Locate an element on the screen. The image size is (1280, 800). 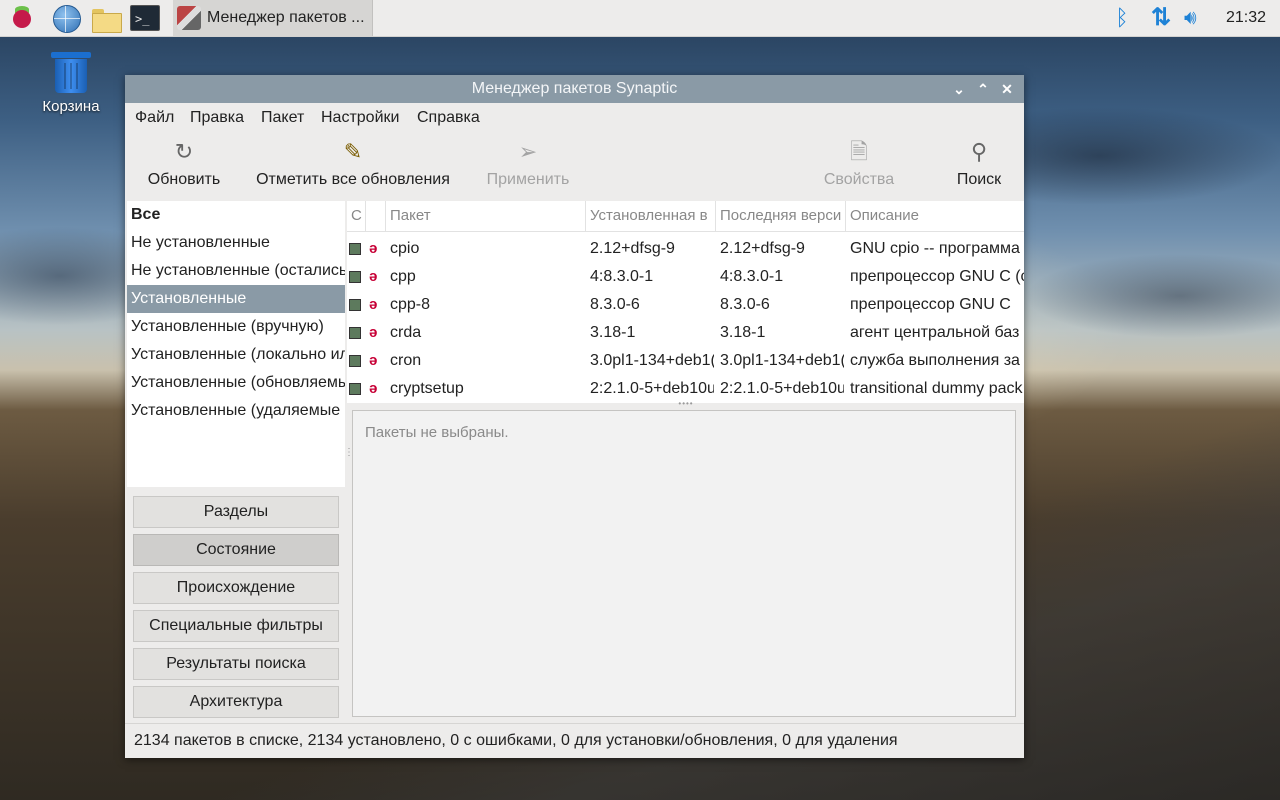
volume-icon: 🔊︎ is located at coordinates (1199, 18).